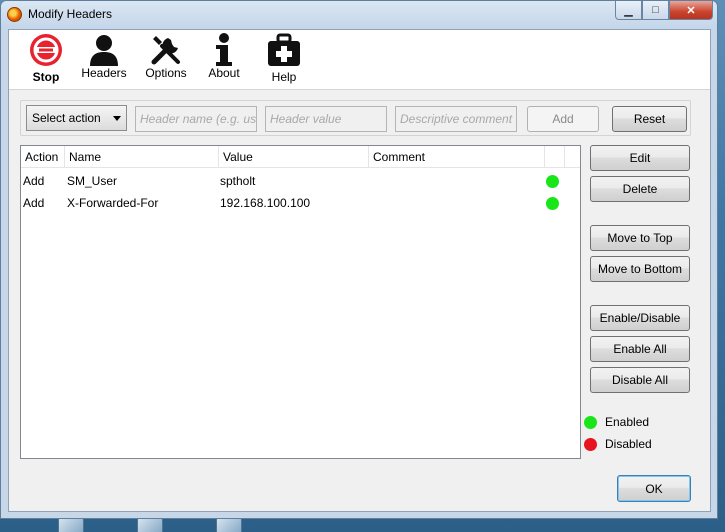  Describe the element at coordinates (627, 422) in the screenshot. I see `legend-enabled-label: Enabled` at that location.